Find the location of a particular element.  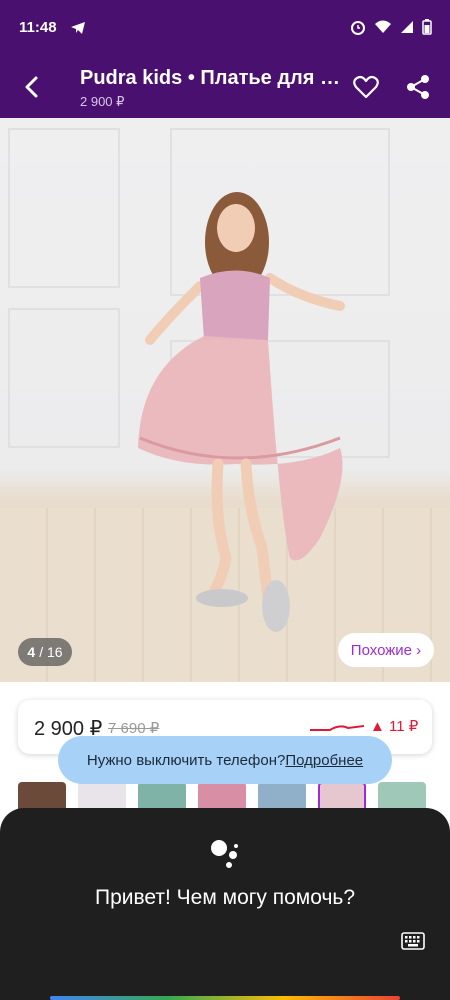

back-arrow-icon is located at coordinates (32, 87).